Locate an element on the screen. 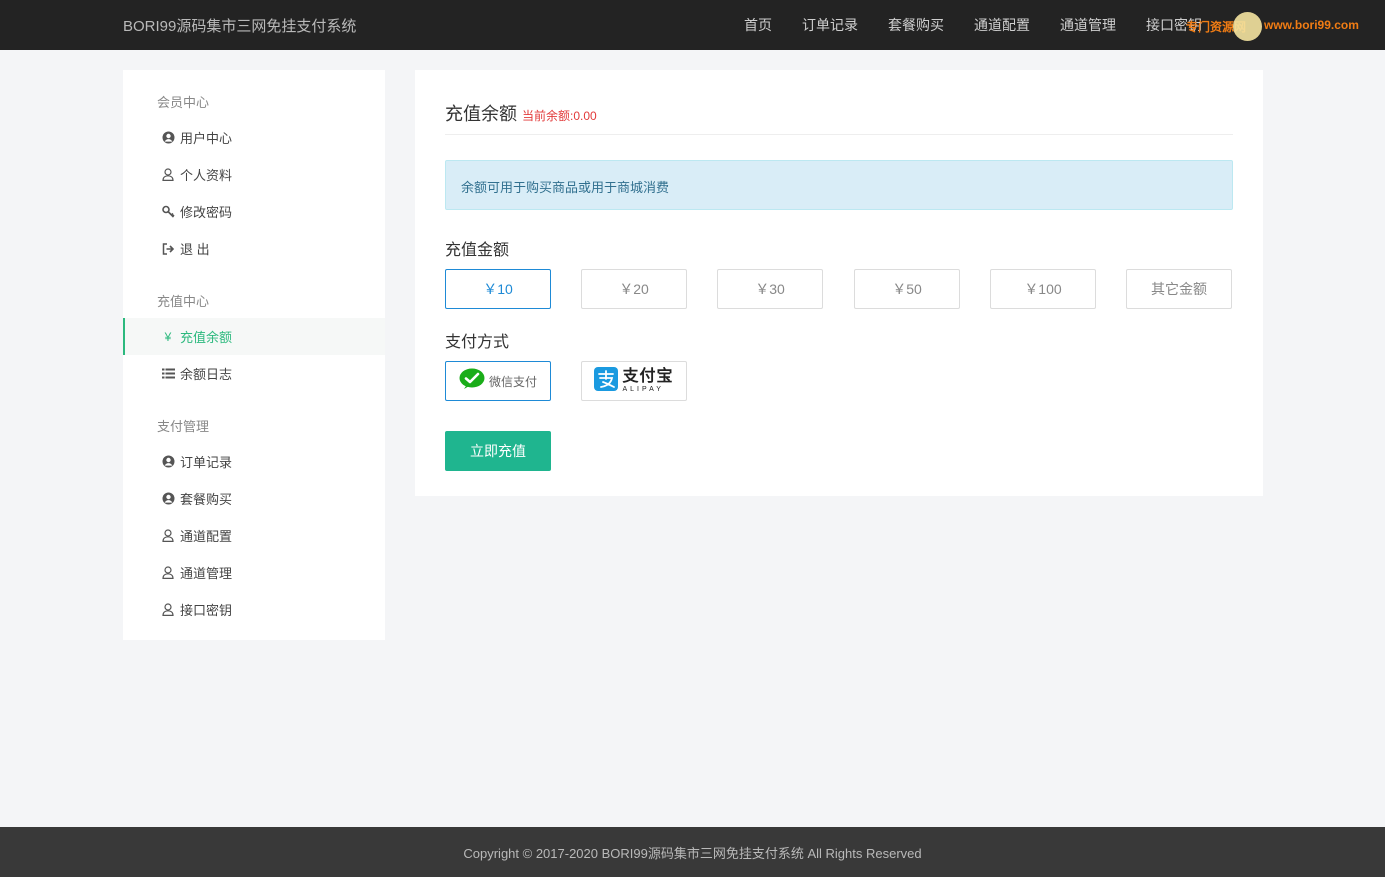  nav-order-records: 订单记录 is located at coordinates (830, 25).